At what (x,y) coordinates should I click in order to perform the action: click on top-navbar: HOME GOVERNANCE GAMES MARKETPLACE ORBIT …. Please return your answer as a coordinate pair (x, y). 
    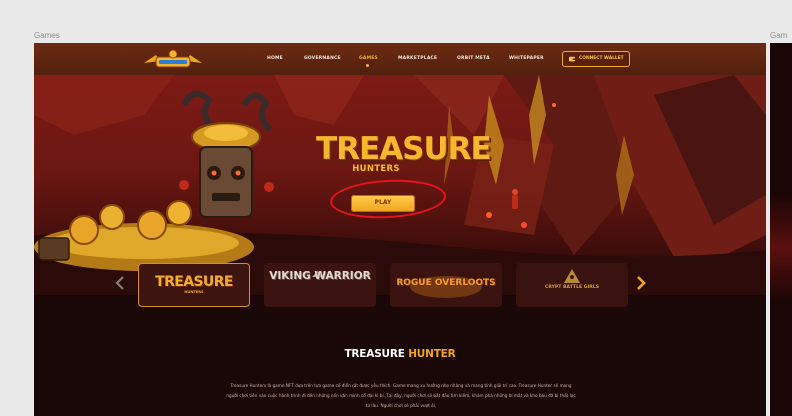
    Looking at the image, I should click on (400, 59).